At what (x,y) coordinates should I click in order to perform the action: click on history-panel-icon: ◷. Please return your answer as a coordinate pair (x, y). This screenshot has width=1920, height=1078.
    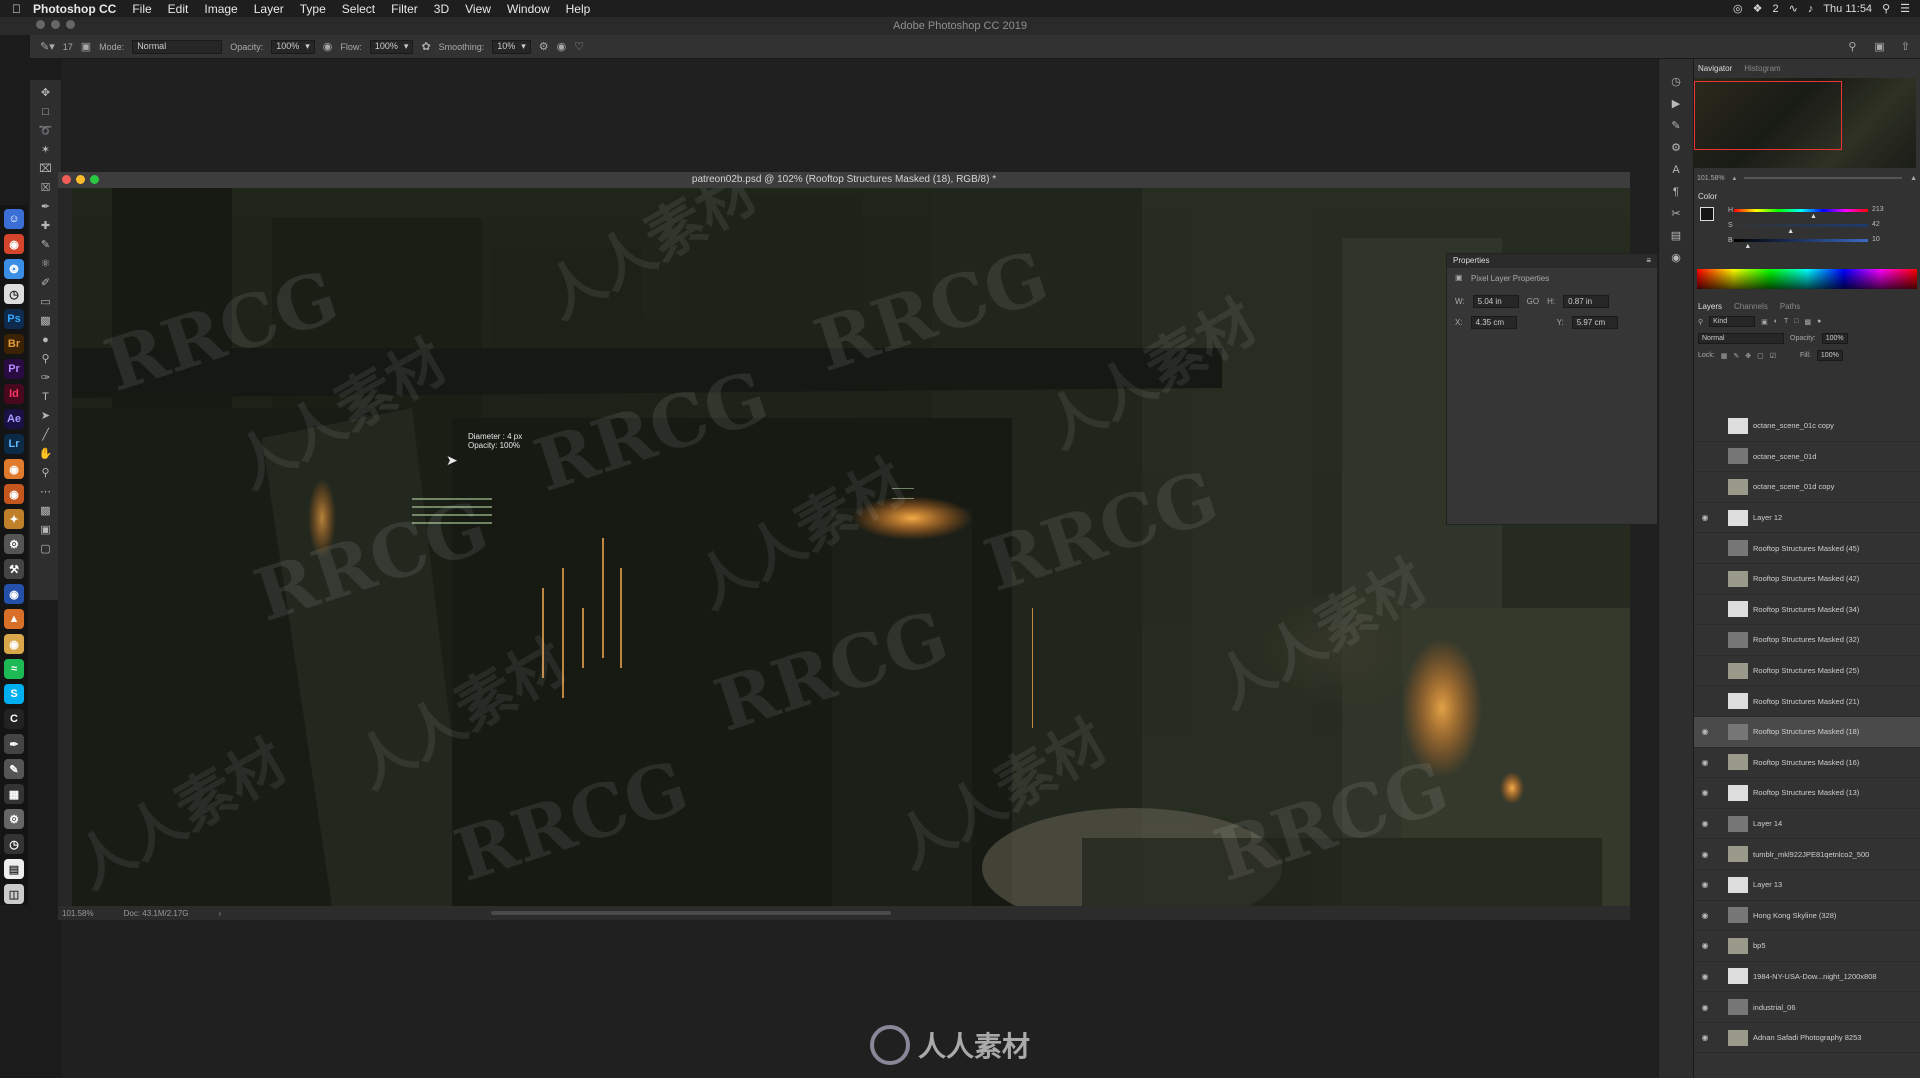
    Looking at the image, I should click on (1676, 82).